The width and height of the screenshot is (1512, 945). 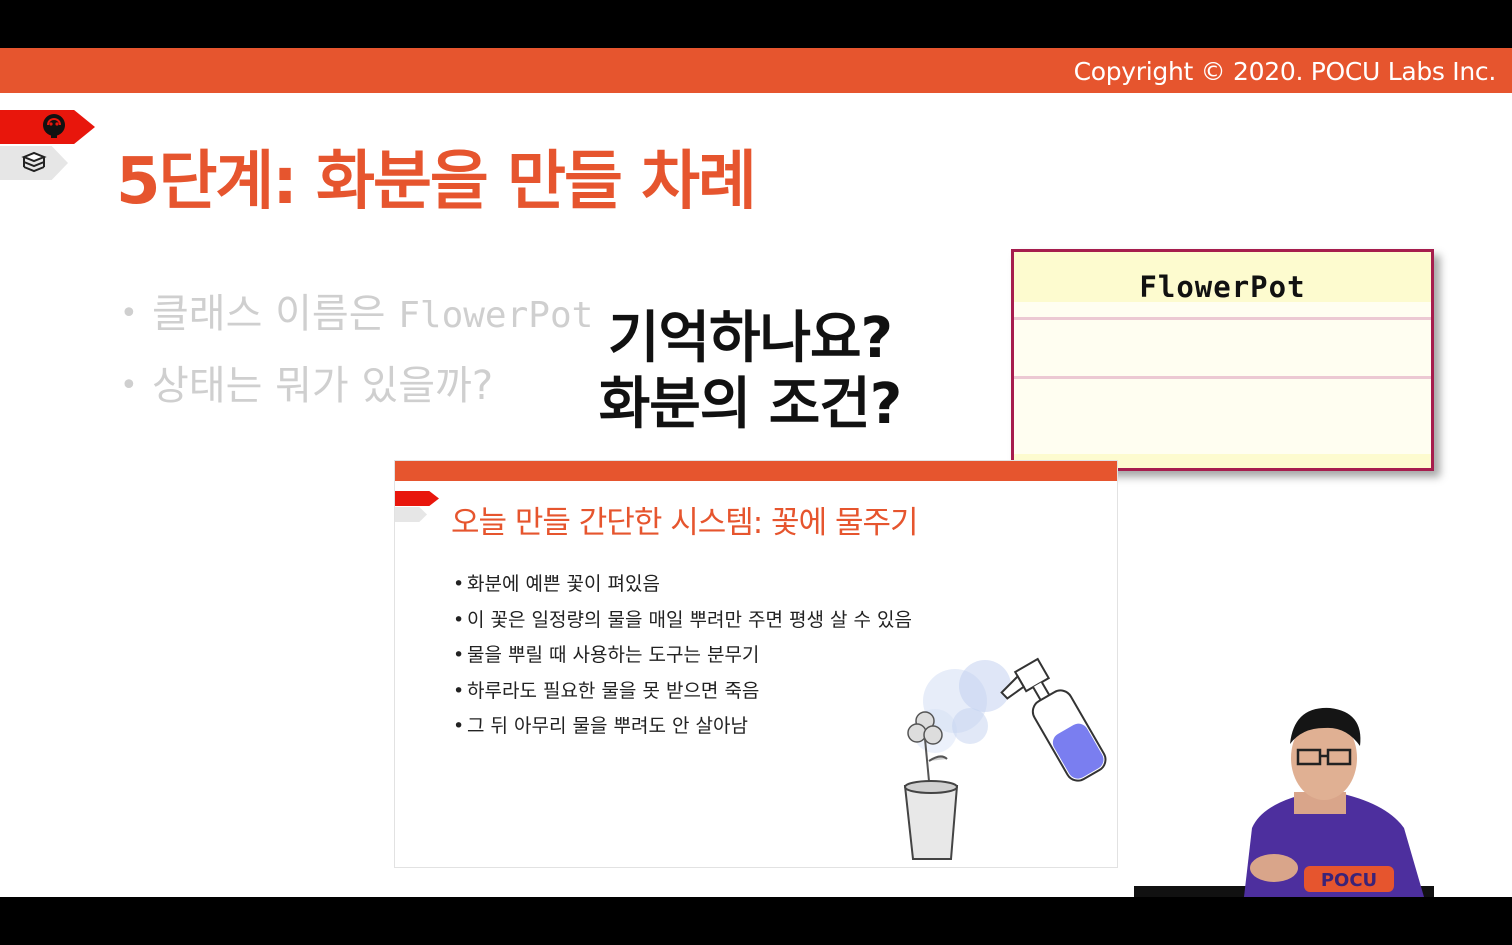 I want to click on books-icon, so click(x=34, y=162).